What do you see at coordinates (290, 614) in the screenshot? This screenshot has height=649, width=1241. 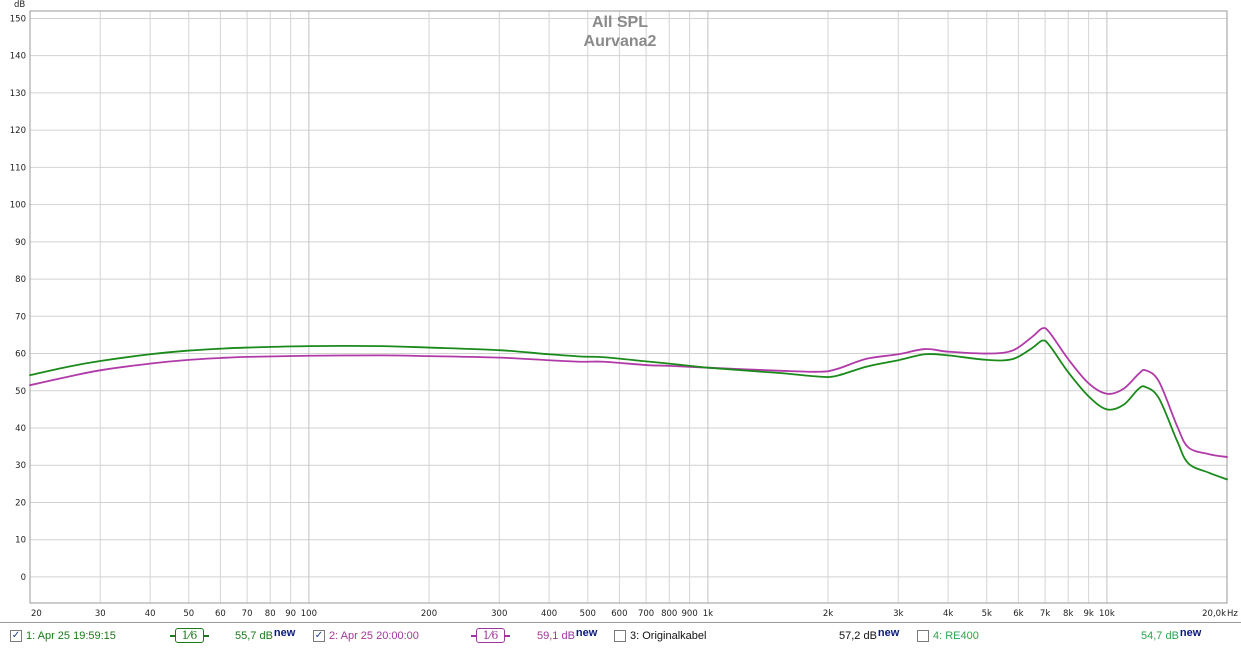 I see `x-tick-label: 90` at bounding box center [290, 614].